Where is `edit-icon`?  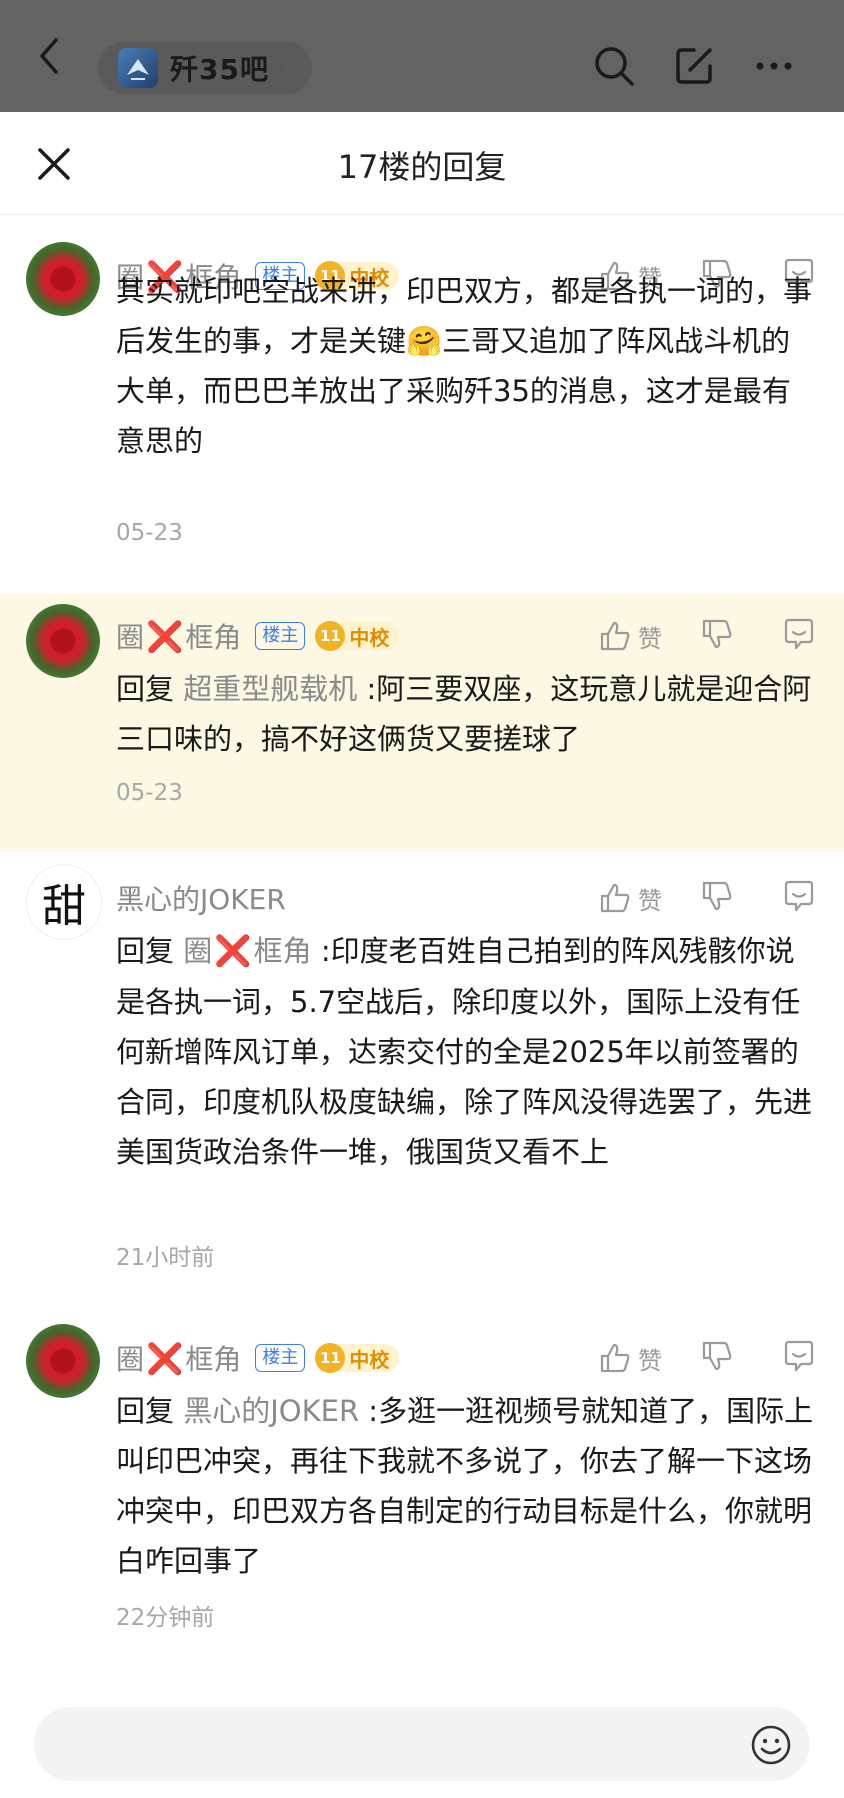 edit-icon is located at coordinates (694, 66).